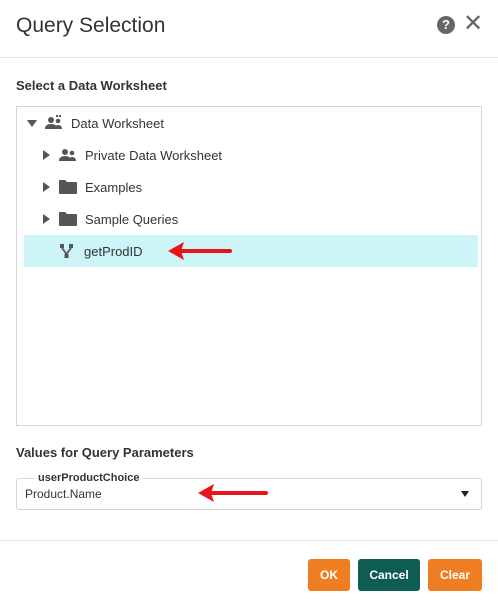 The image size is (498, 604). I want to click on tree-node-examples: Examples, so click(254, 187).